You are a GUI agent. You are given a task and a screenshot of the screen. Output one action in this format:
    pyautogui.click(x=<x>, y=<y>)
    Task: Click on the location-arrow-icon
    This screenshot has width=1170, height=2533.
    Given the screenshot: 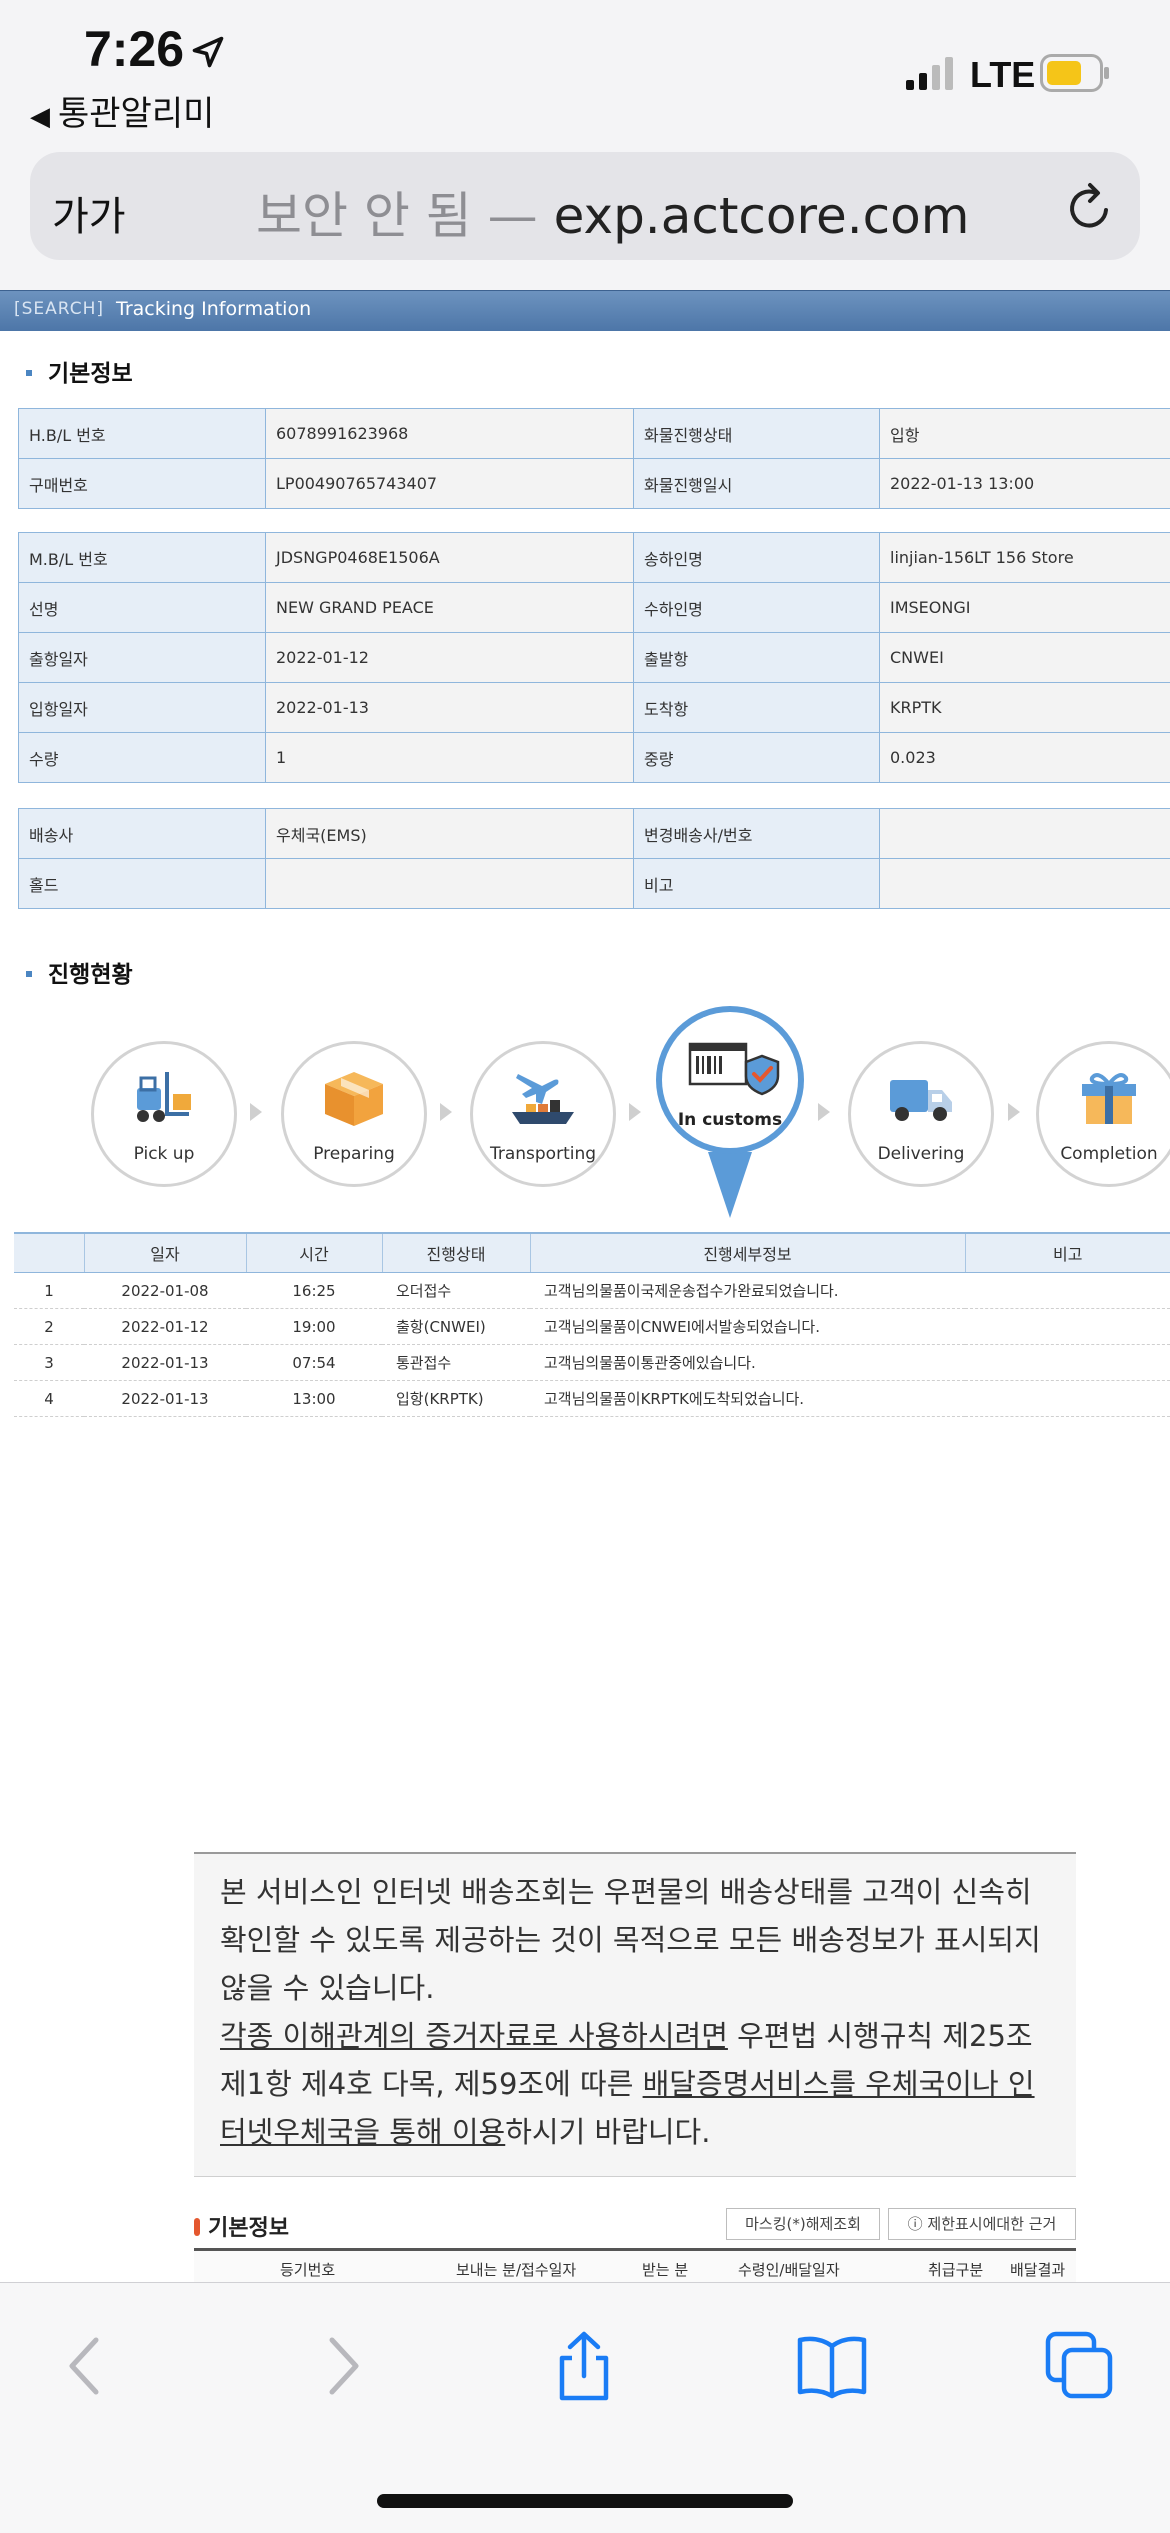 What is the action you would take?
    pyautogui.click(x=208, y=52)
    